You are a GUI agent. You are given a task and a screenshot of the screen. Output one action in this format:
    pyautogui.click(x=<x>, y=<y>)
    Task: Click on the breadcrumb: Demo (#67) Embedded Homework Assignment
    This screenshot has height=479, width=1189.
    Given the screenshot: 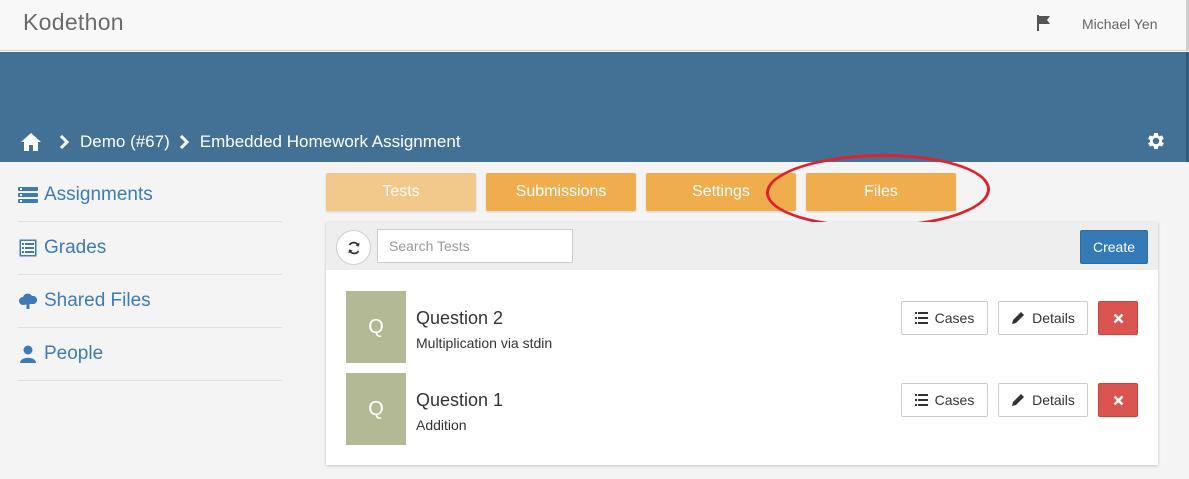 What is the action you would take?
    pyautogui.click(x=242, y=142)
    